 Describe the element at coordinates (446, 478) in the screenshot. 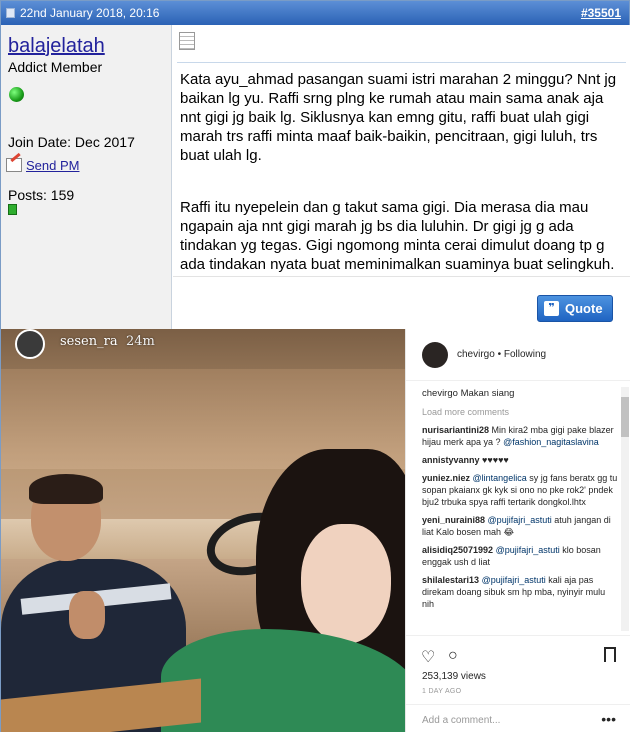

I see `comment-user: yuniez.niez` at that location.